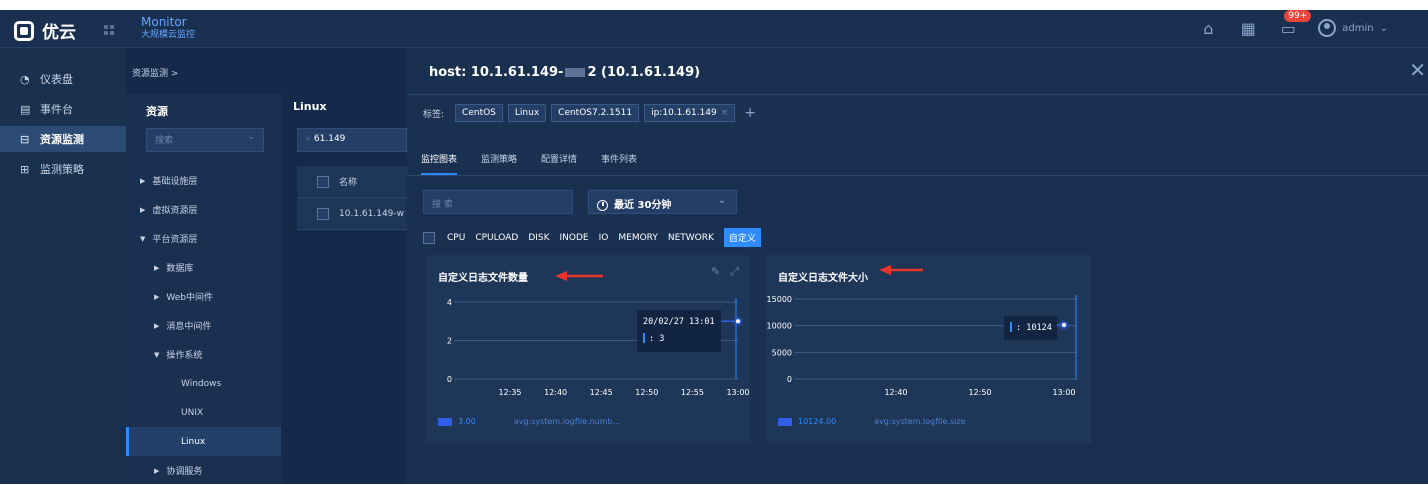 The width and height of the screenshot is (1428, 485). I want to click on product-name: Monitor, so click(164, 22).